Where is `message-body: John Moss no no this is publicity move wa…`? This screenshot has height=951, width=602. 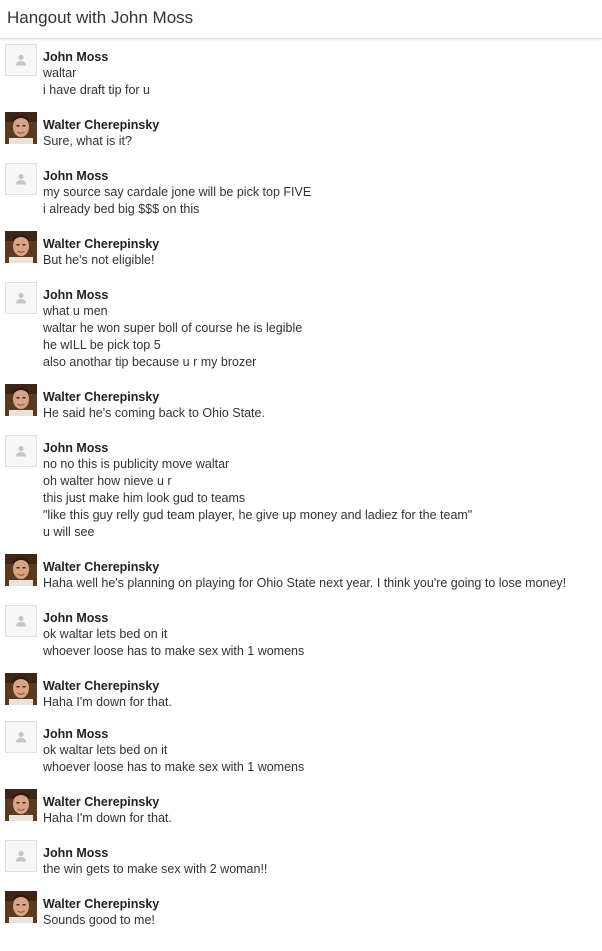 message-body: John Moss no no this is publicity move wa… is located at coordinates (321, 490).